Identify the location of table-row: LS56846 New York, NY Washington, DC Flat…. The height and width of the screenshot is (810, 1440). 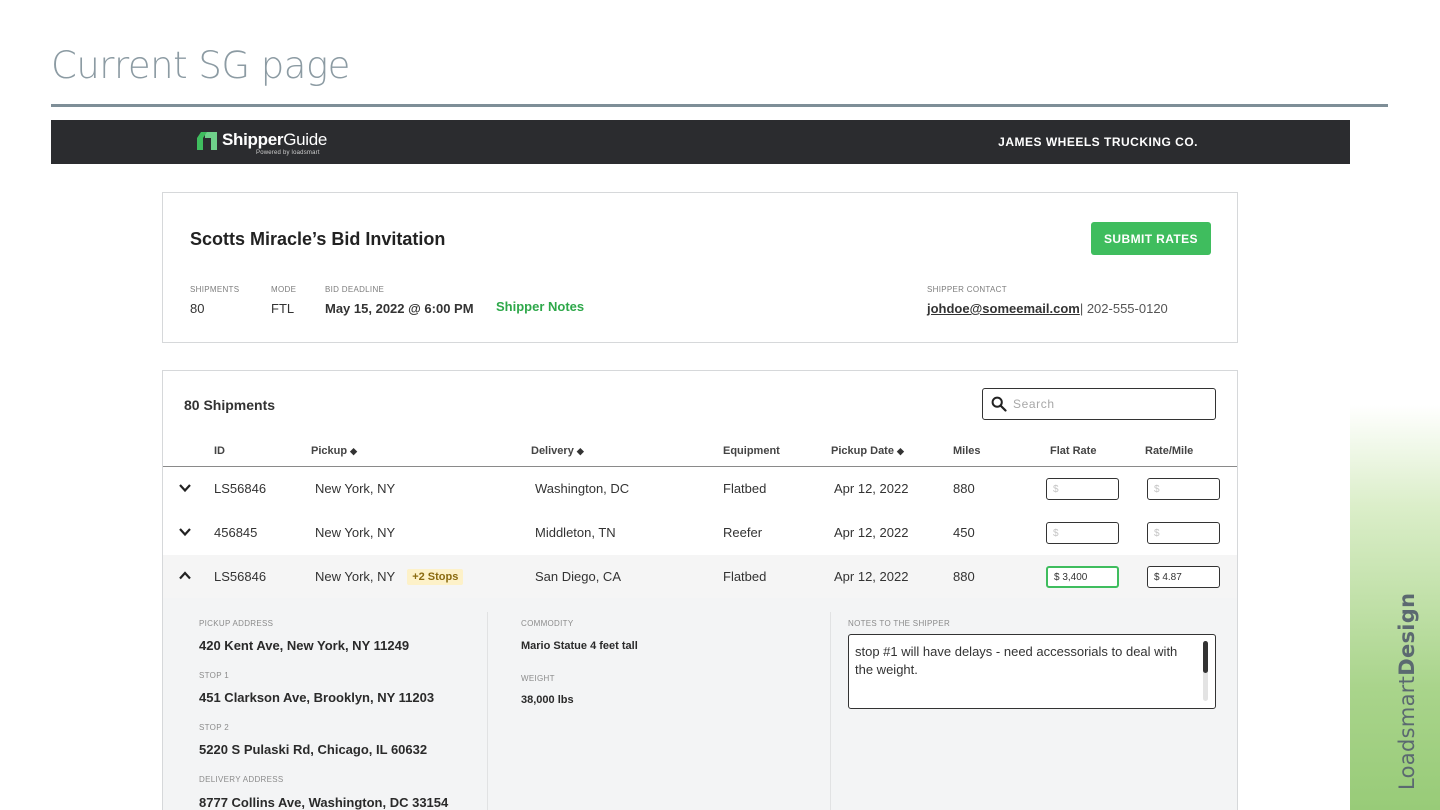
(700, 488).